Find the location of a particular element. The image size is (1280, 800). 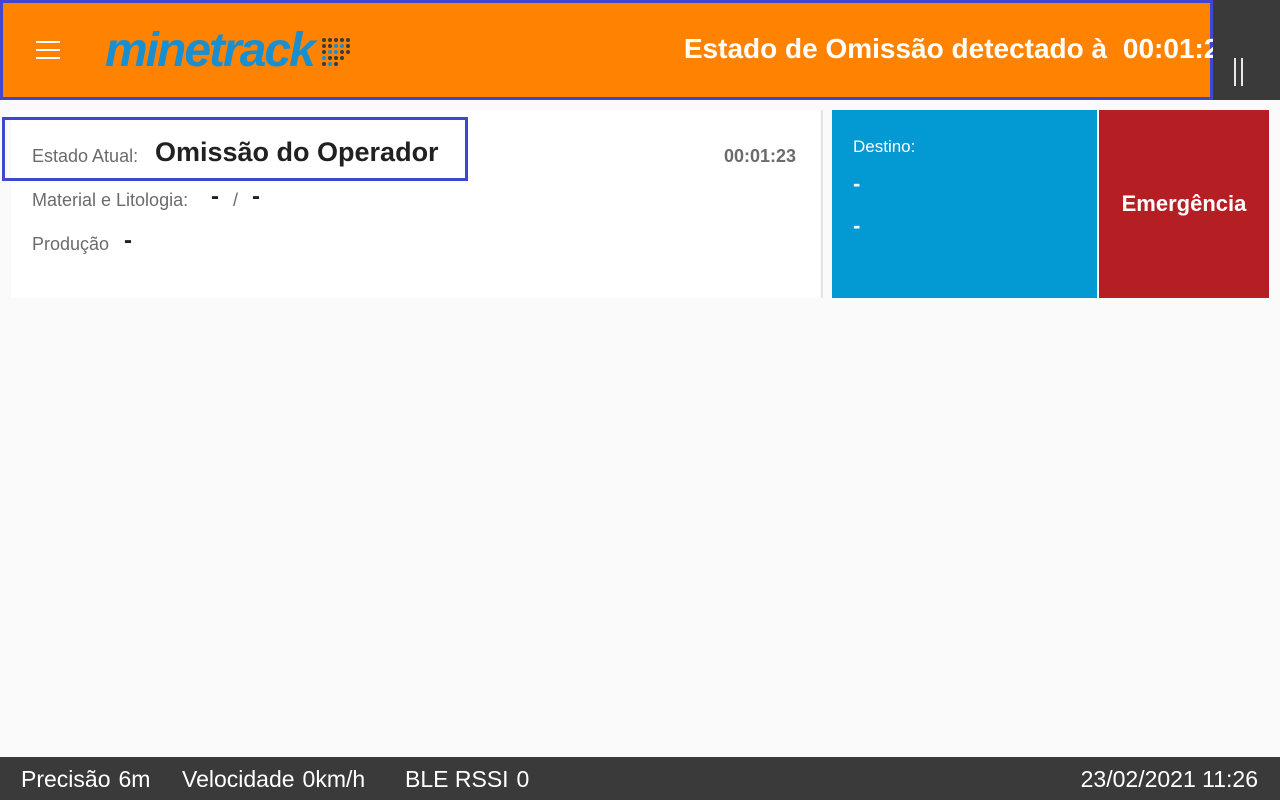

emergency-button: Emergência is located at coordinates (1184, 204).